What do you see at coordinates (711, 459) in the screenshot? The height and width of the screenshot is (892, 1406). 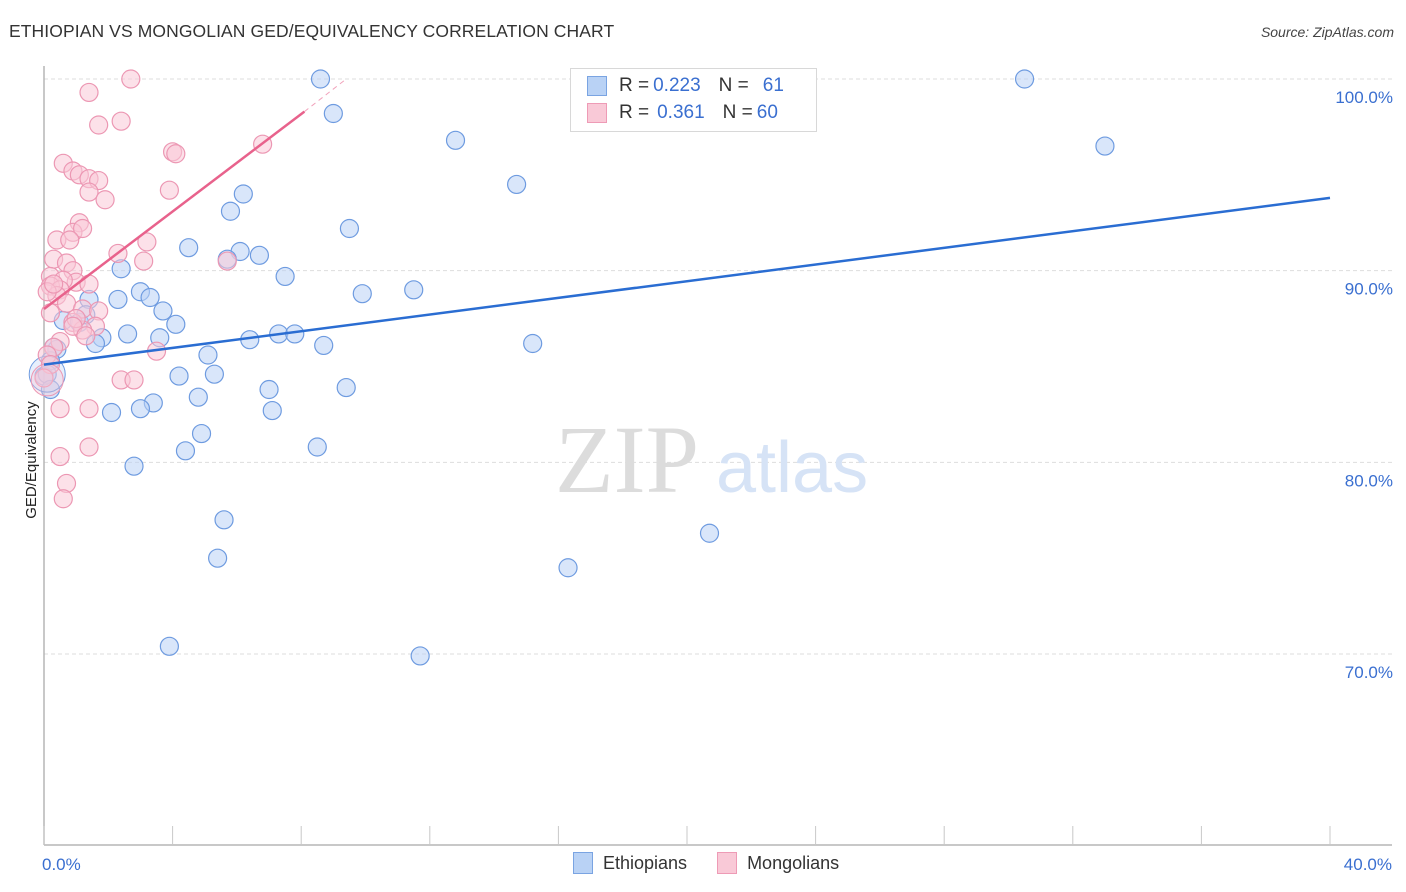 I see `watermark: ZIP atlas` at bounding box center [711, 459].